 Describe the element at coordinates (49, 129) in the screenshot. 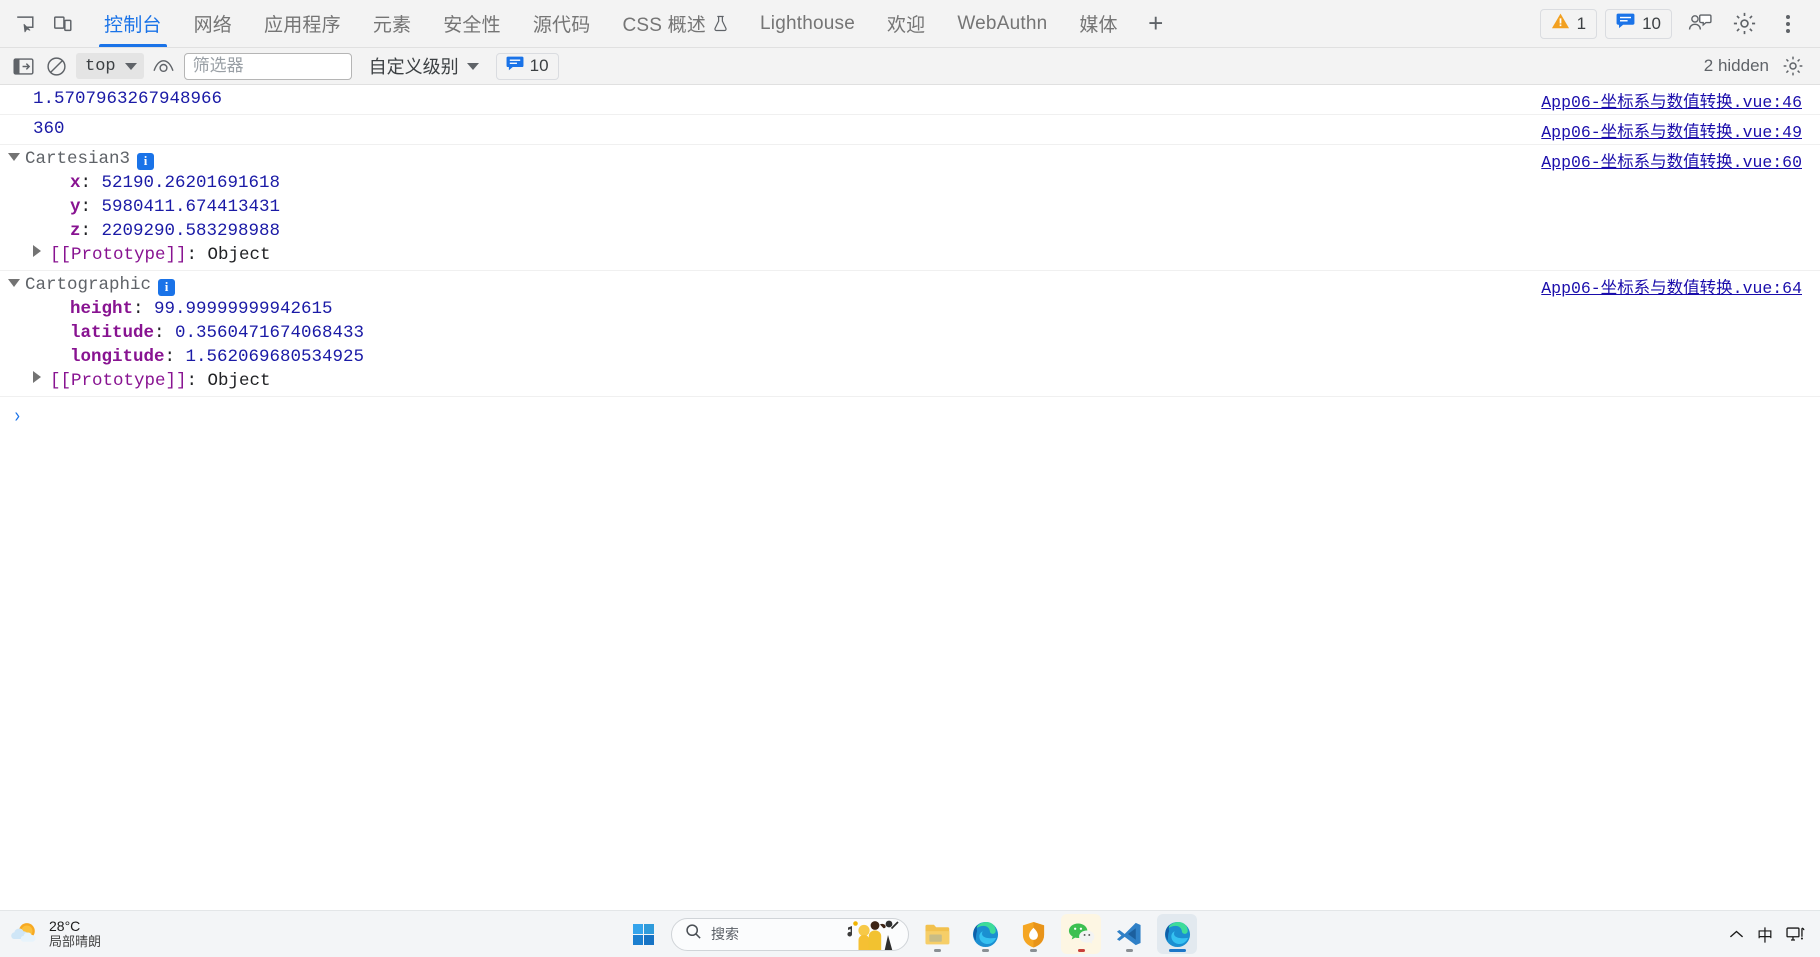

I see `console-value: 360` at that location.